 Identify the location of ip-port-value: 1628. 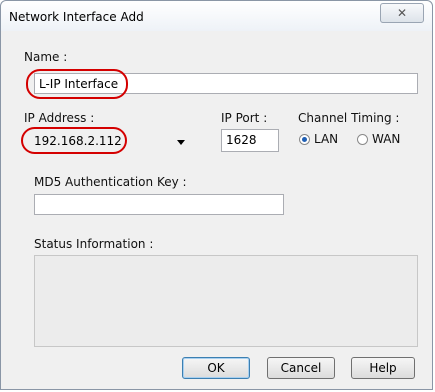
(241, 140).